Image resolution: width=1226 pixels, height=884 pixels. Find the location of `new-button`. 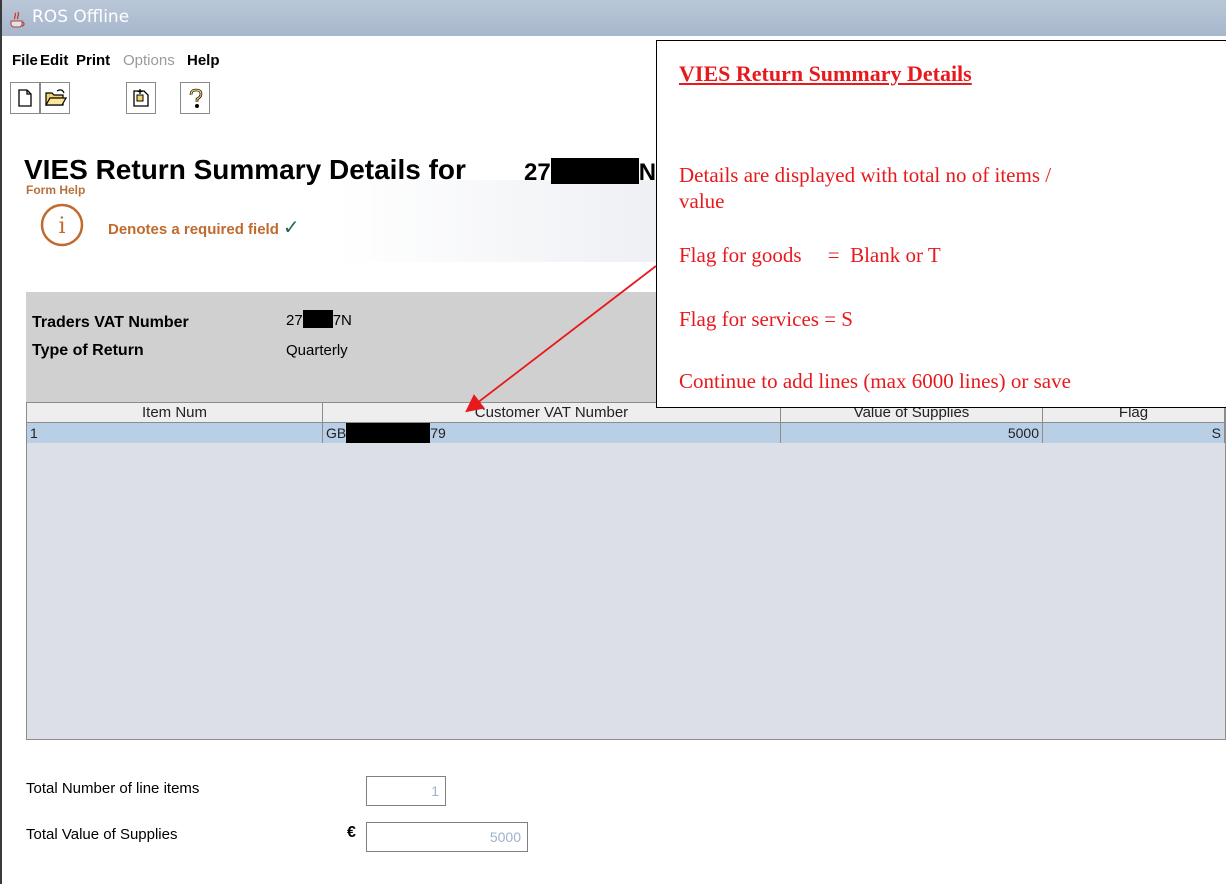

new-button is located at coordinates (25, 98).